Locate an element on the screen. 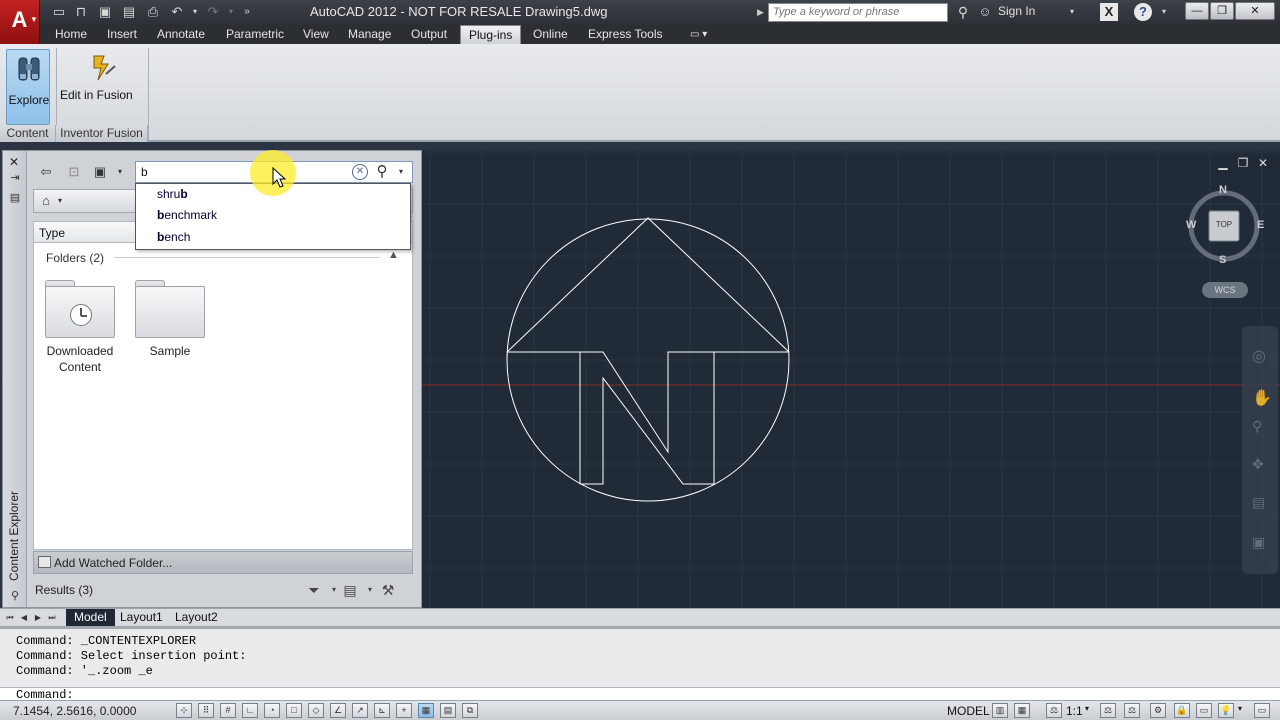 This screenshot has height=720, width=1280. folder-downloaded-content is located at coordinates (80, 309).